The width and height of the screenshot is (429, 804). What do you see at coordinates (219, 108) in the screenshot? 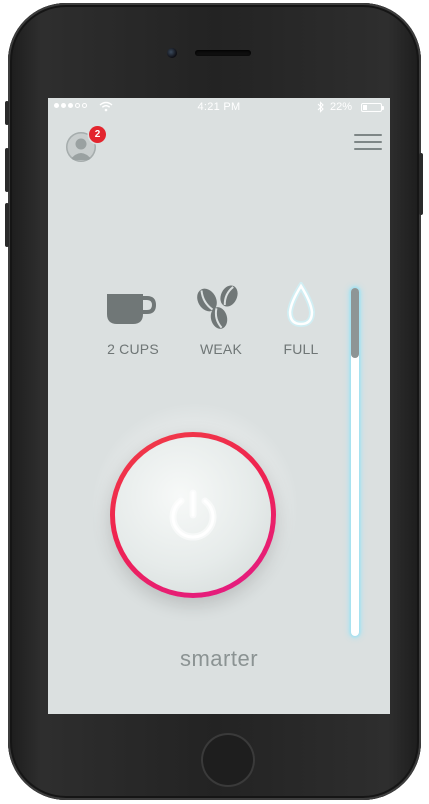
I see `status-bar: 4:21 PM 22%` at bounding box center [219, 108].